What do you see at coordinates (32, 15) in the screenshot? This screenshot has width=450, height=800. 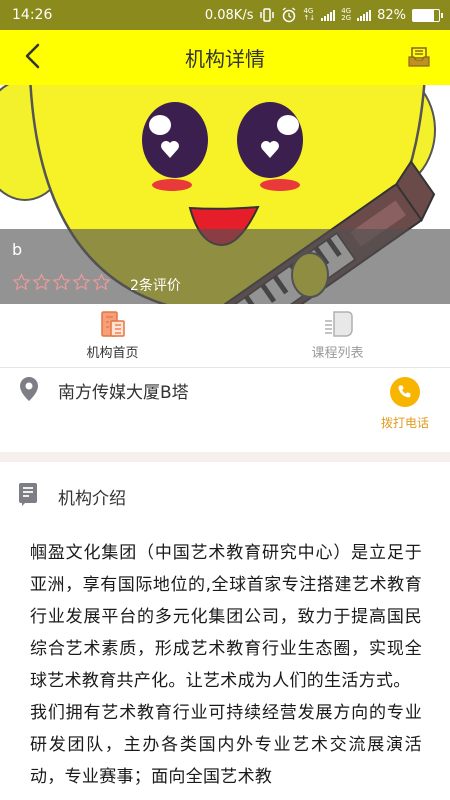 I see `status-time: 14:26` at bounding box center [32, 15].